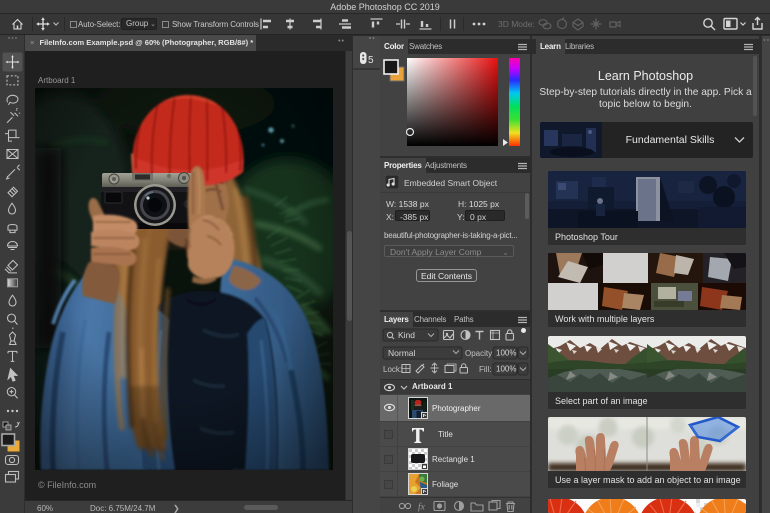 The image size is (770, 513). I want to click on svg-text: Lock:, so click(392, 369).